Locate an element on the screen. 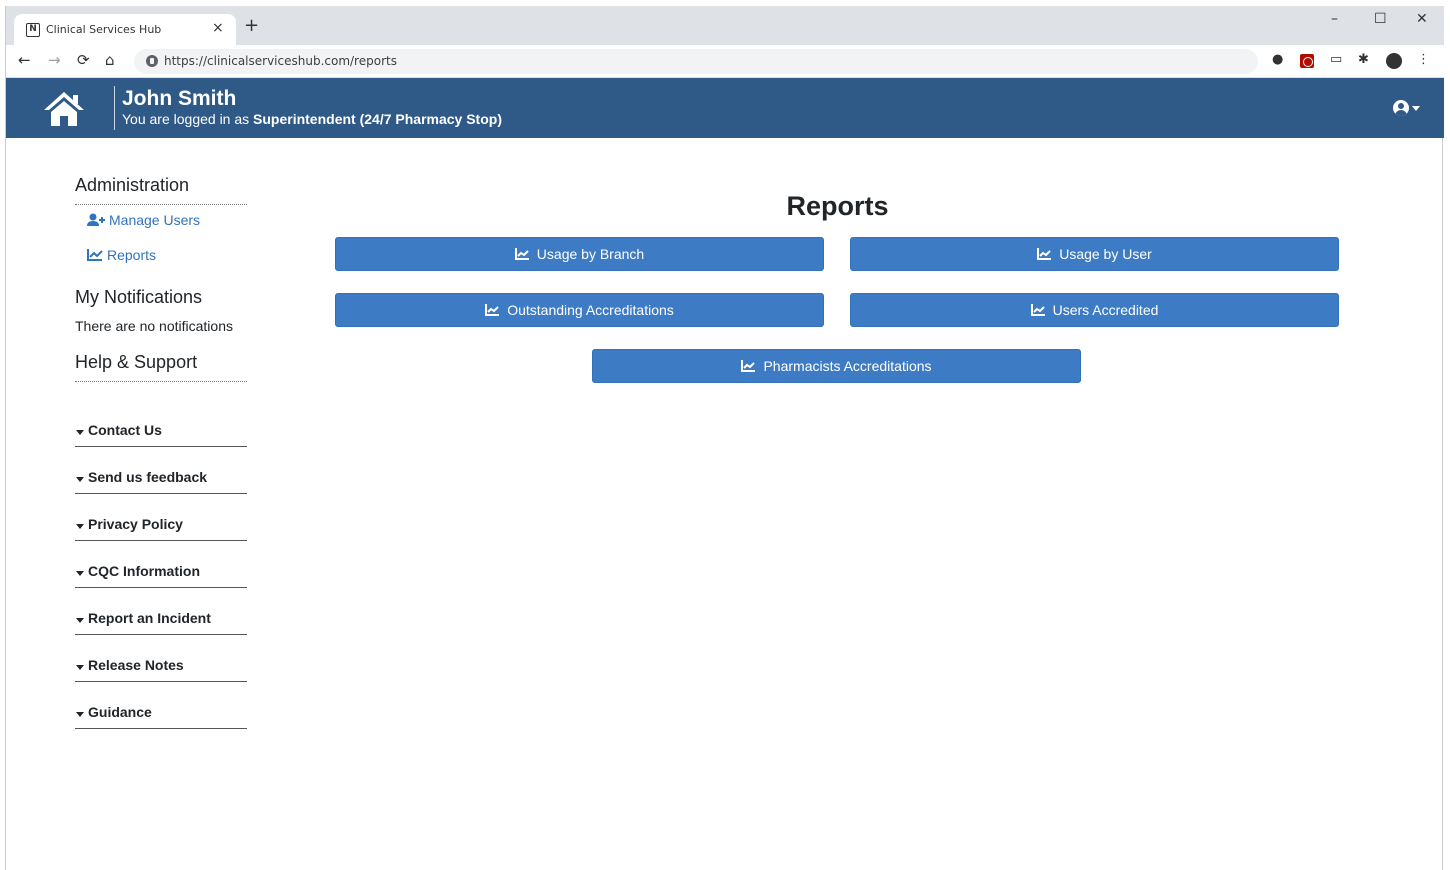  accordion-label: Privacy Policy is located at coordinates (135, 524).